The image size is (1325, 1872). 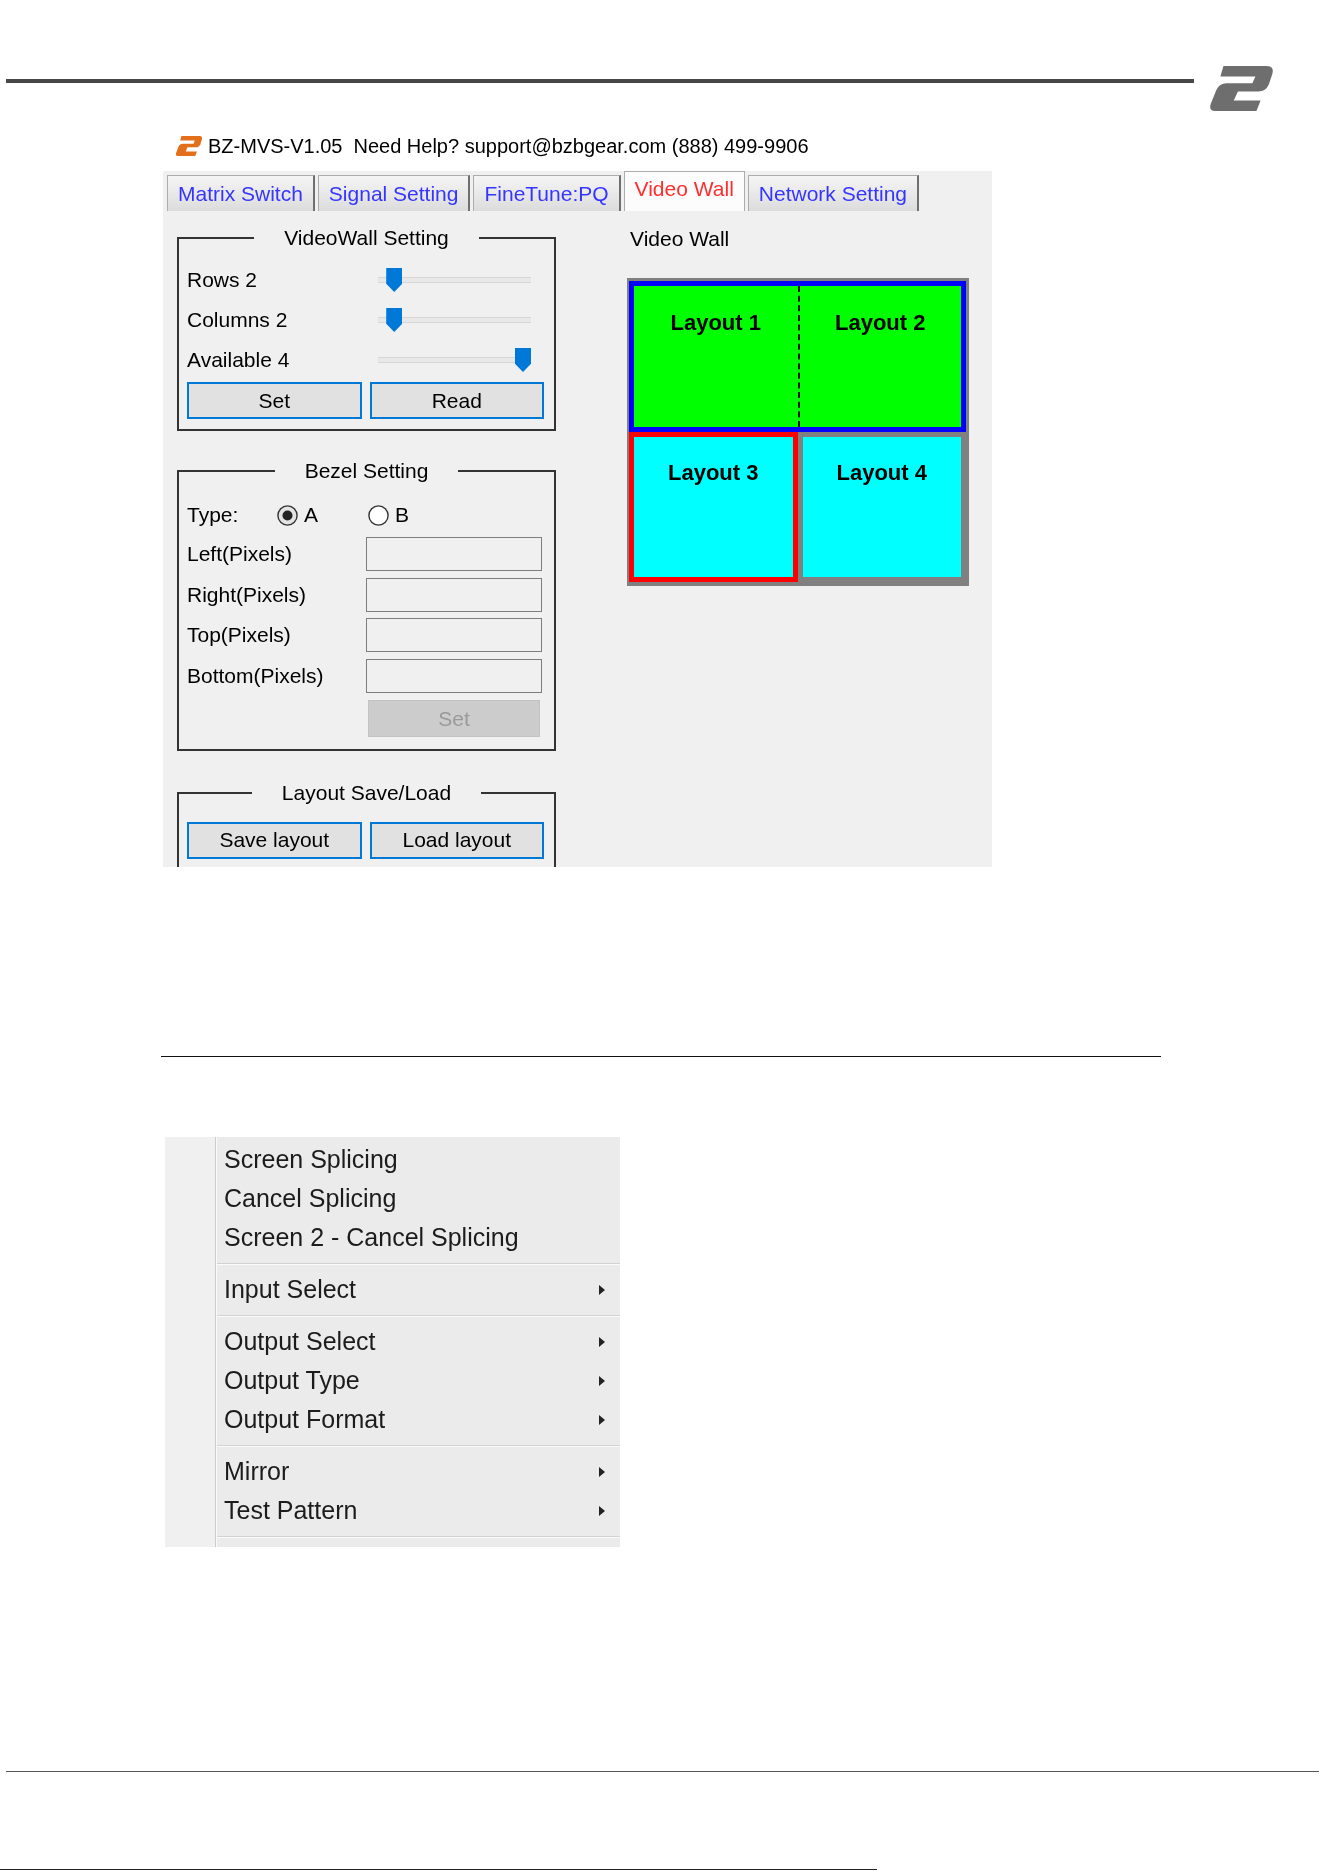 I want to click on save-layout-button: Save layout, so click(x=274, y=840).